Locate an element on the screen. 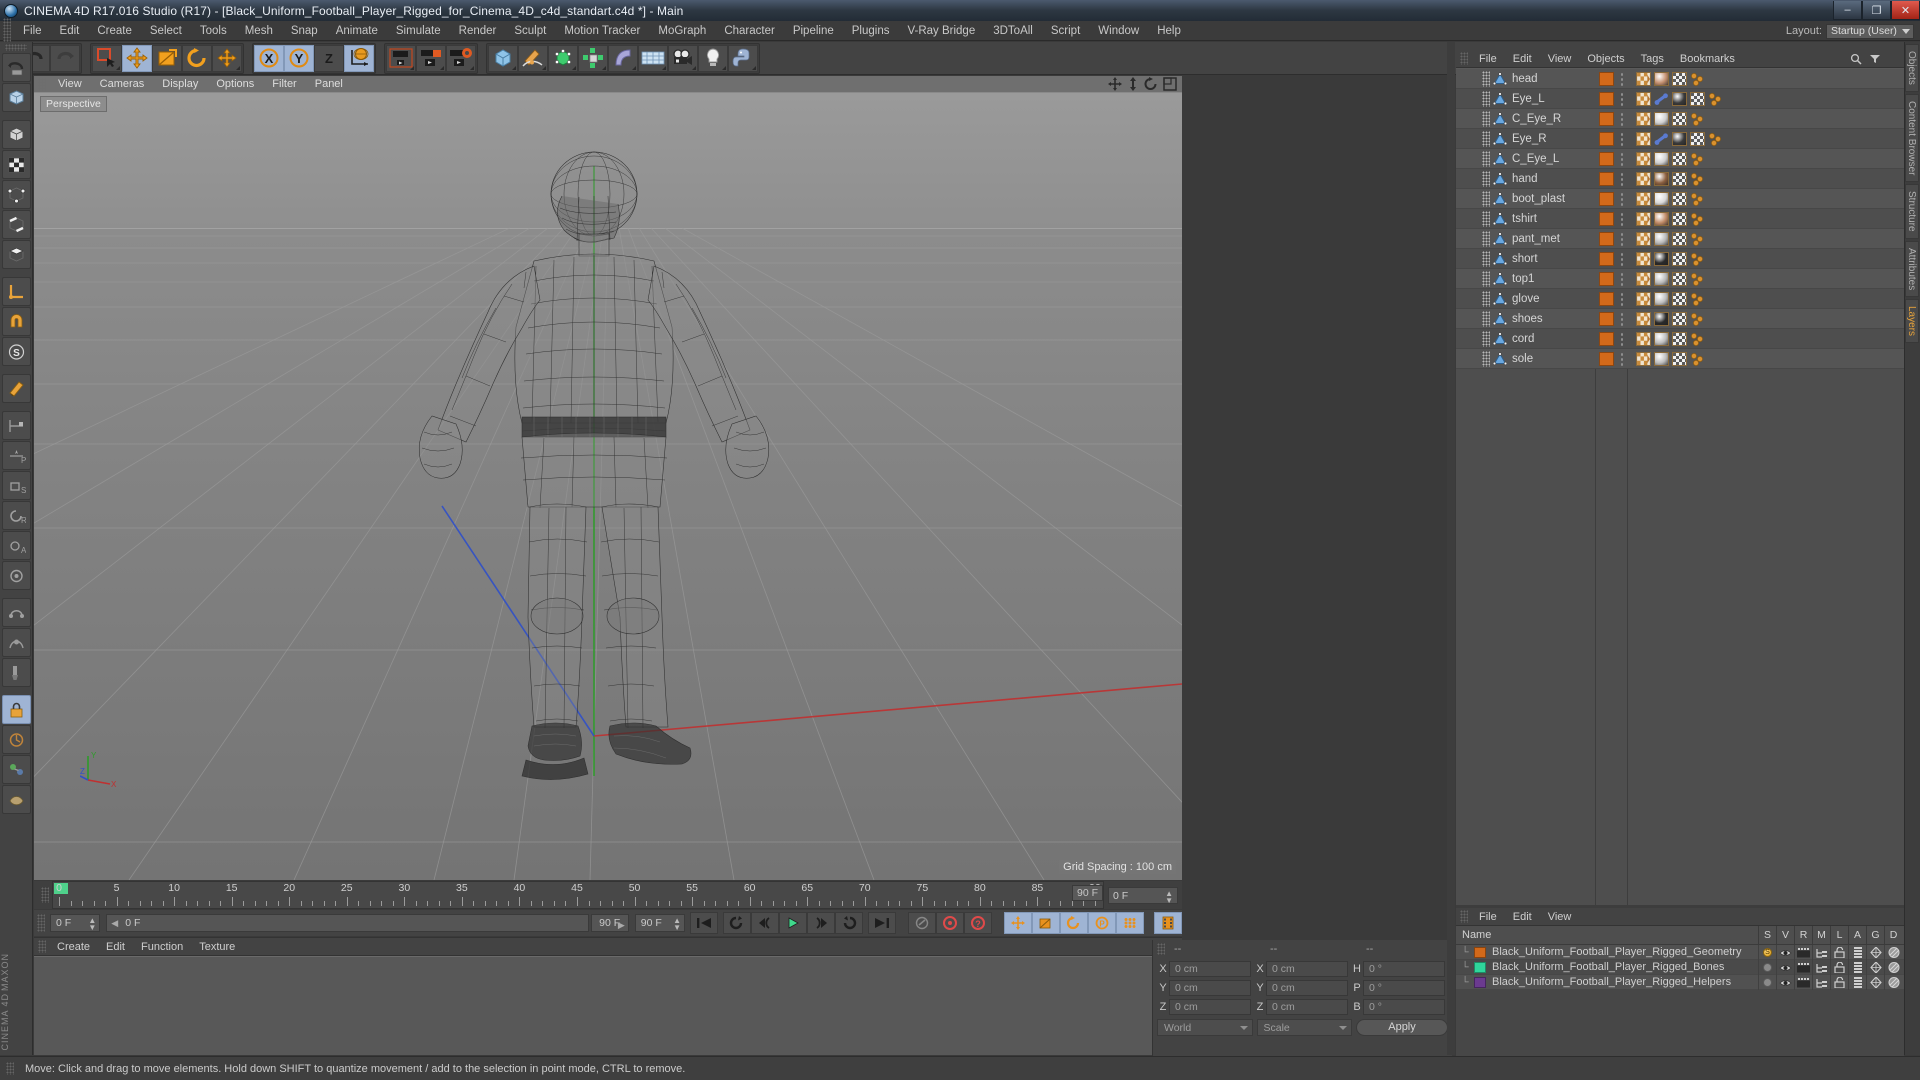 This screenshot has height=1080, width=1920. menu-window: Window is located at coordinates (1118, 31).